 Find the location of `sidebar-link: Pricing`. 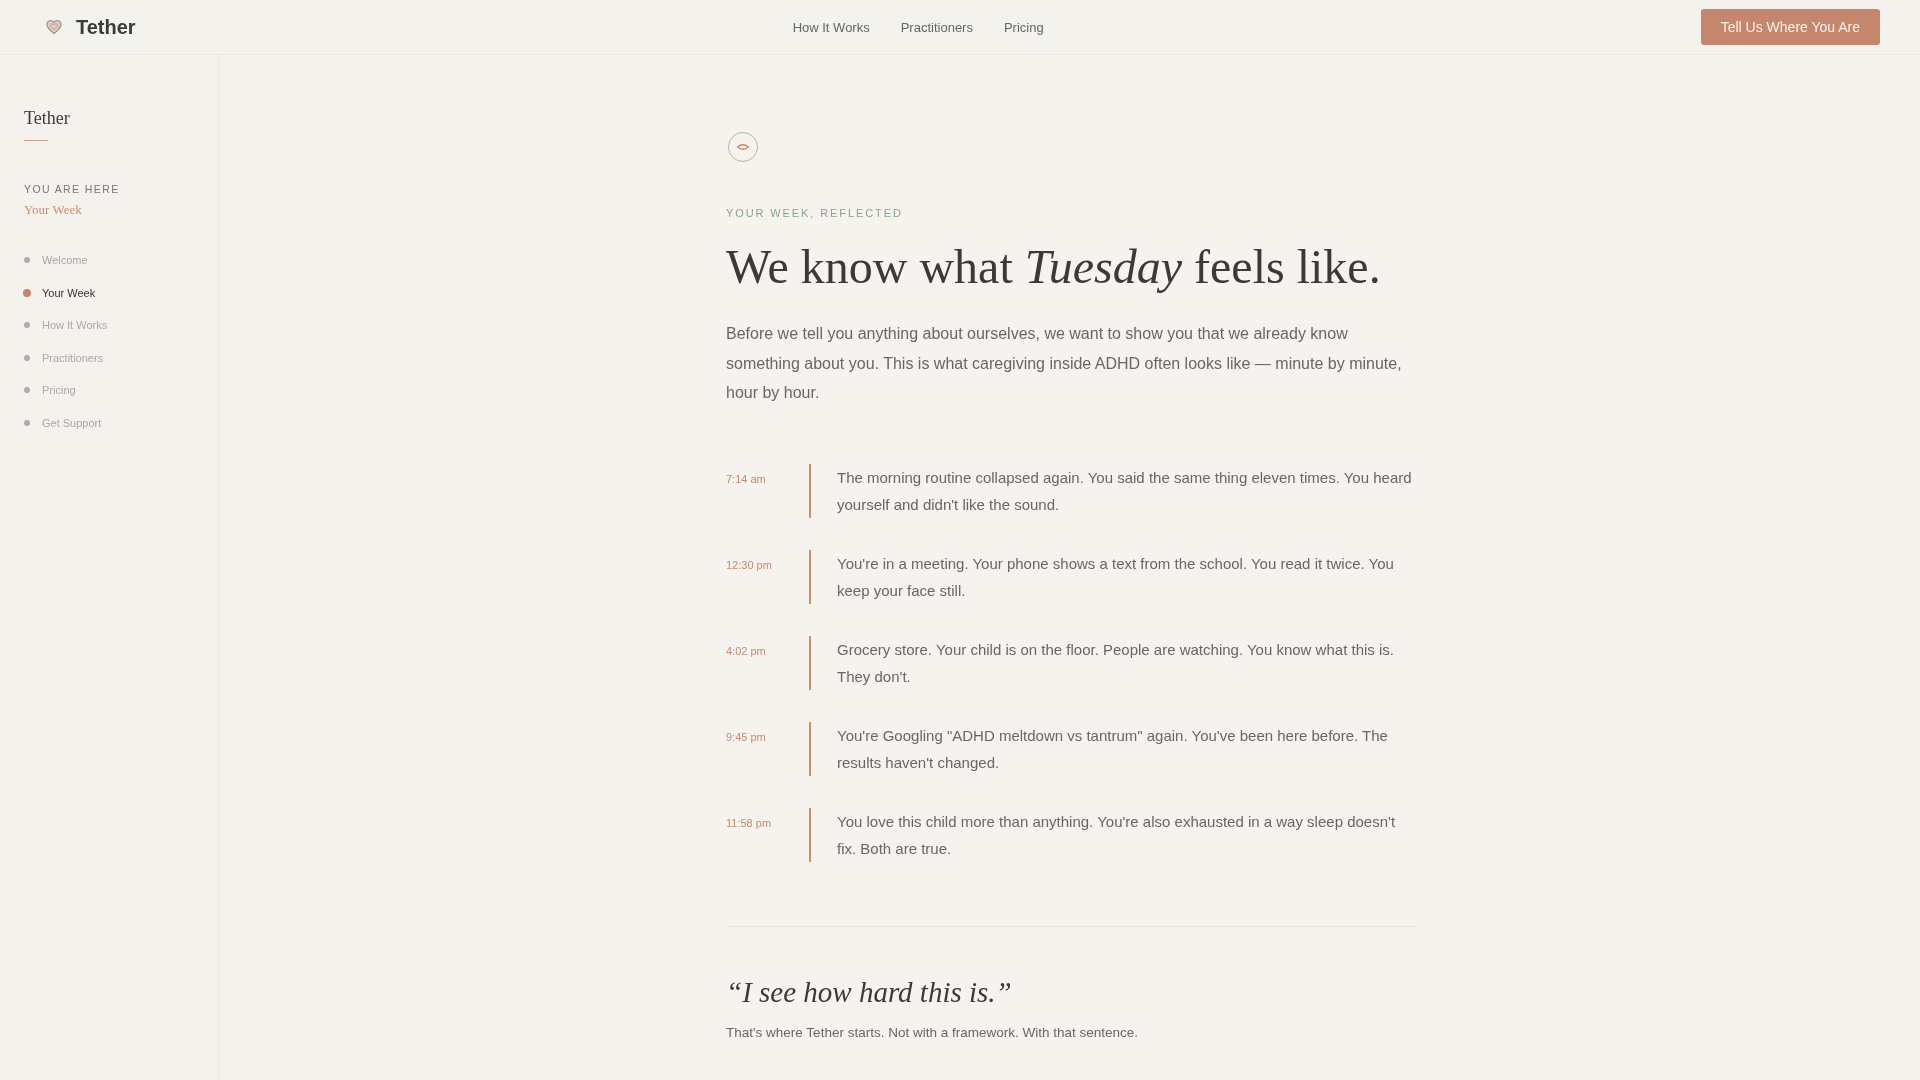

sidebar-link: Pricing is located at coordinates (50, 390).